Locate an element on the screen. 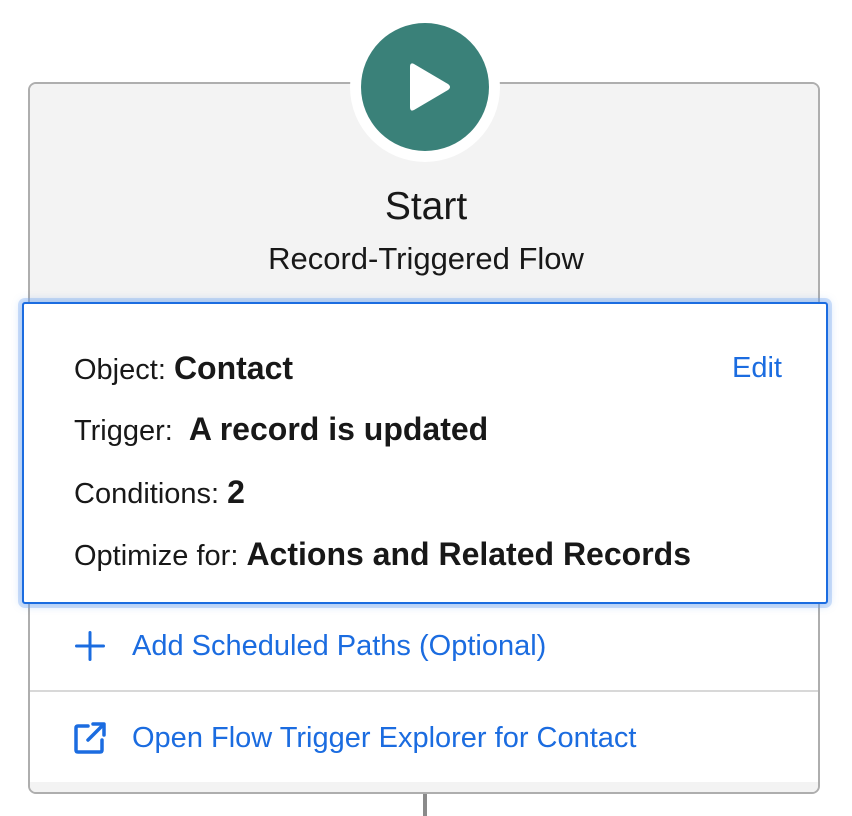 The width and height of the screenshot is (852, 816). object-label: Object: is located at coordinates (120, 370).